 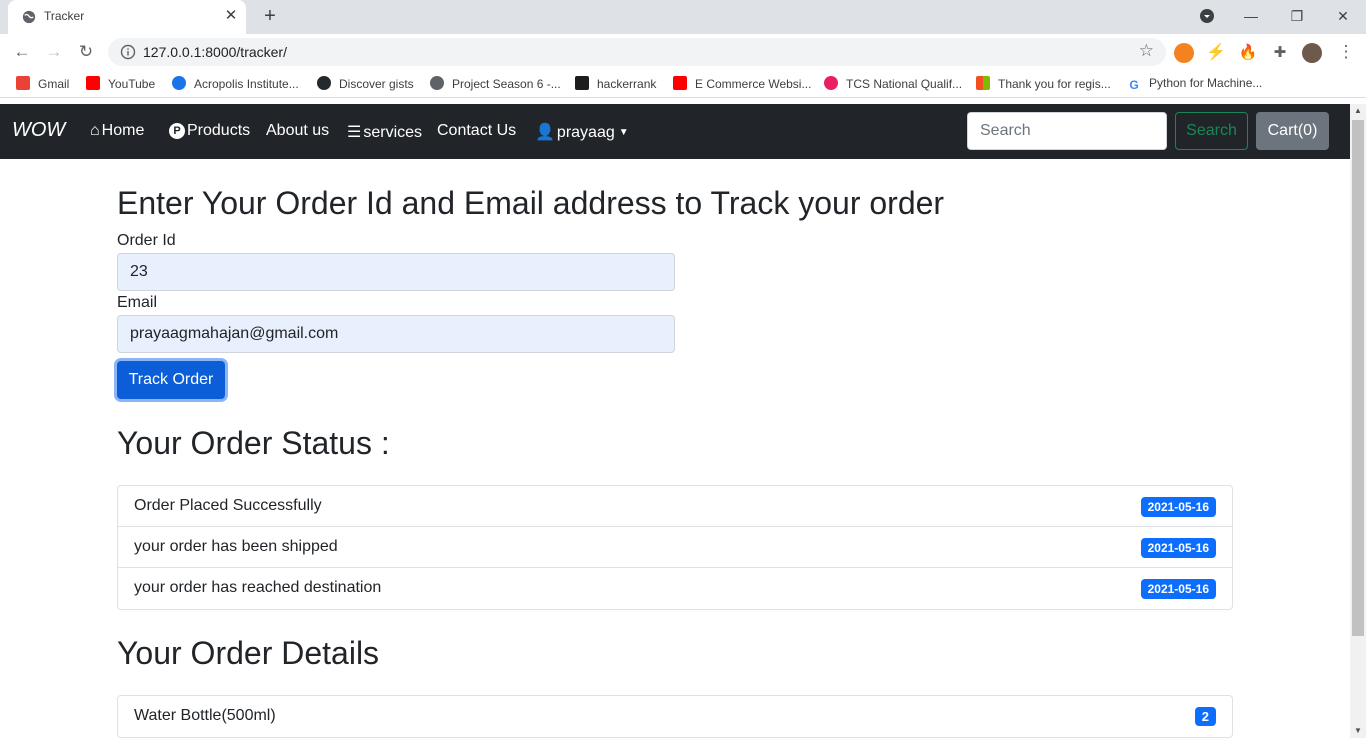 What do you see at coordinates (228, 505) in the screenshot?
I see `status-text: Order Placed Successfully` at bounding box center [228, 505].